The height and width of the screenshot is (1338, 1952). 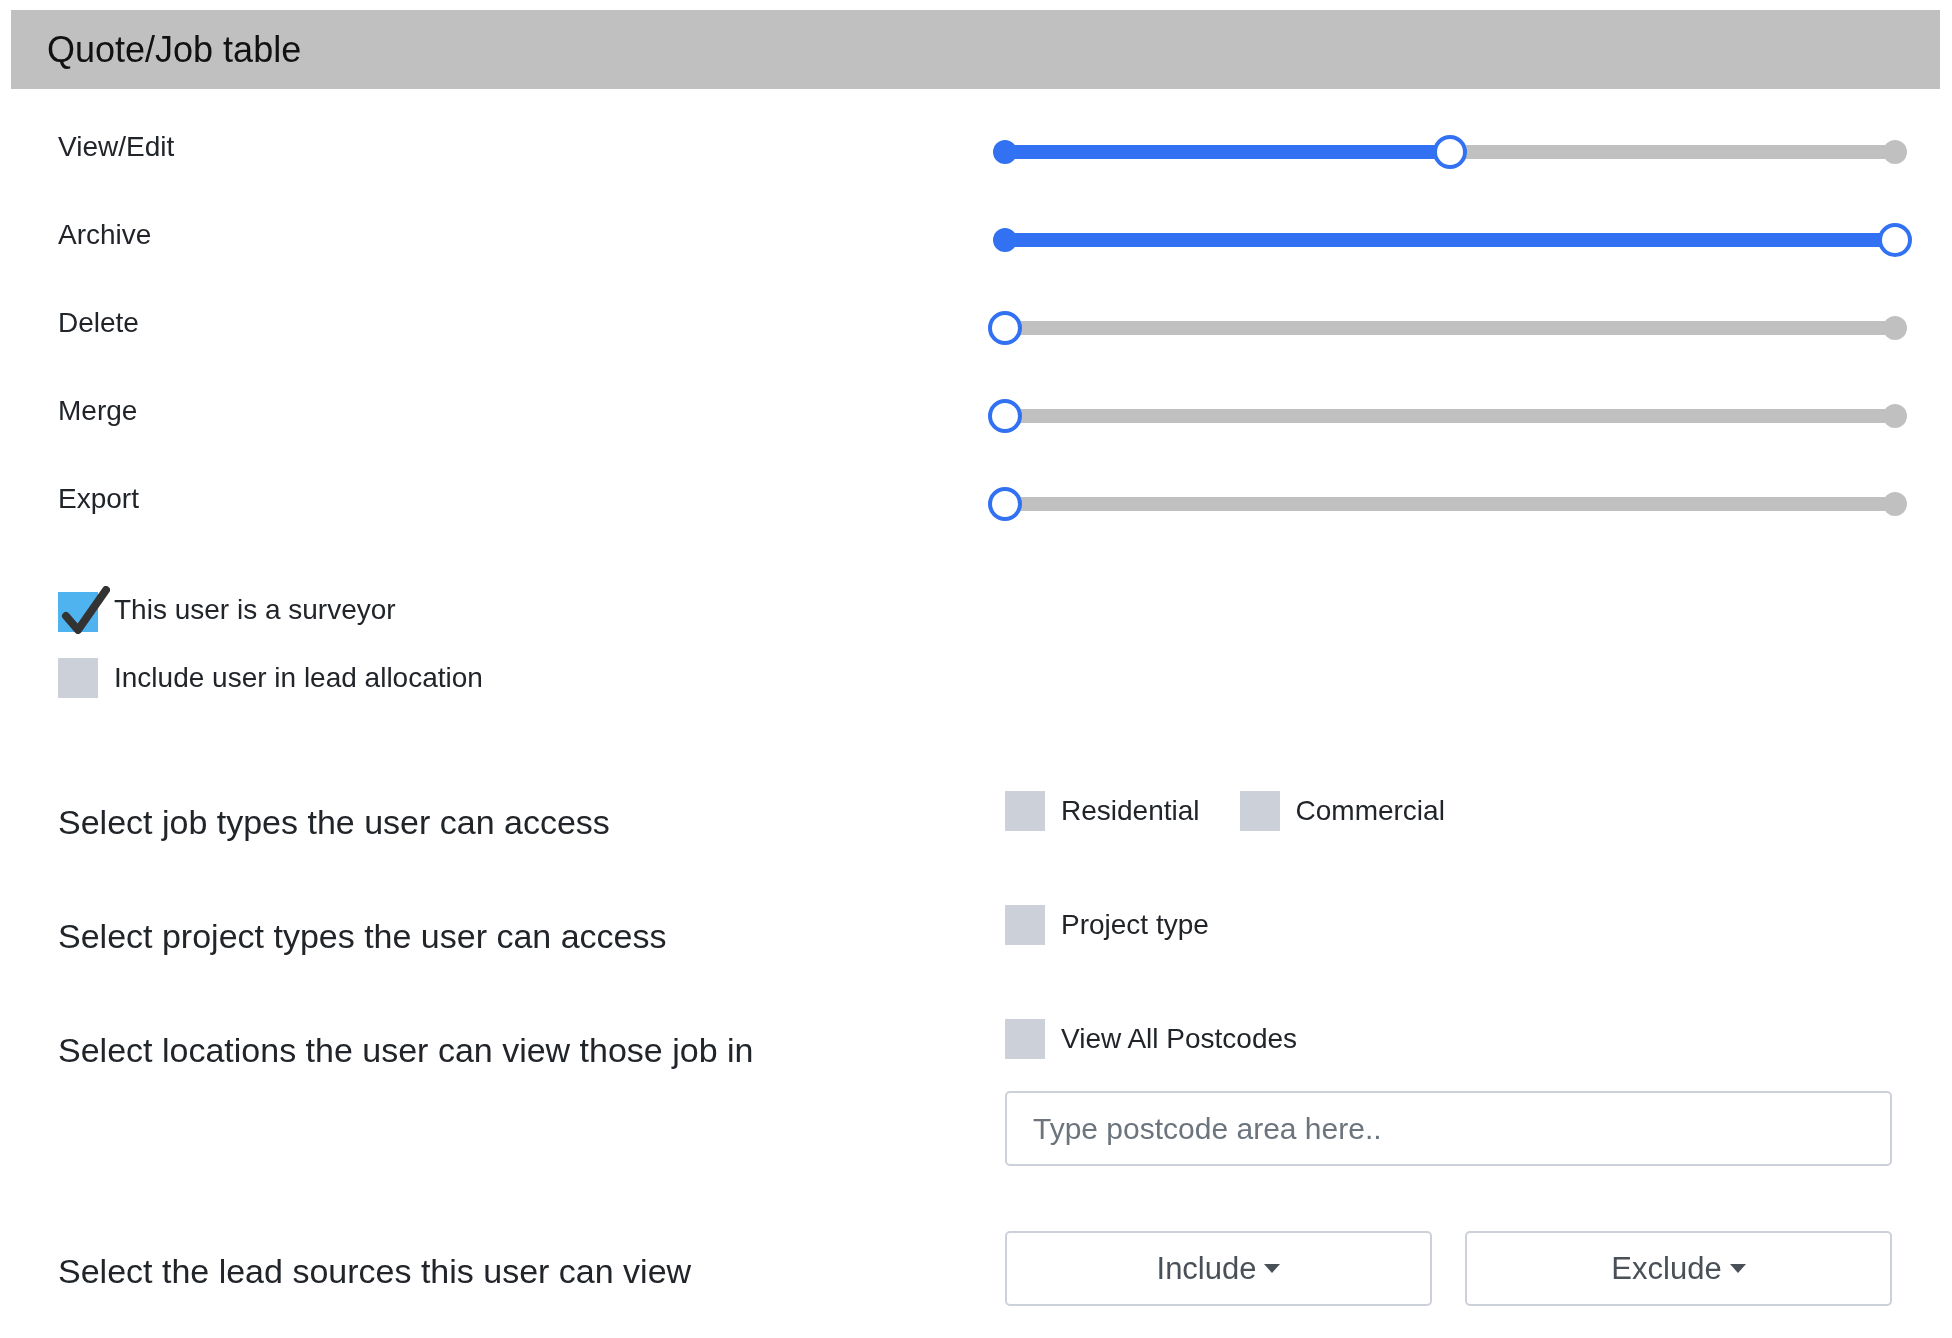 I want to click on postcode-field: Type postcode area here.., so click(x=1448, y=1128).